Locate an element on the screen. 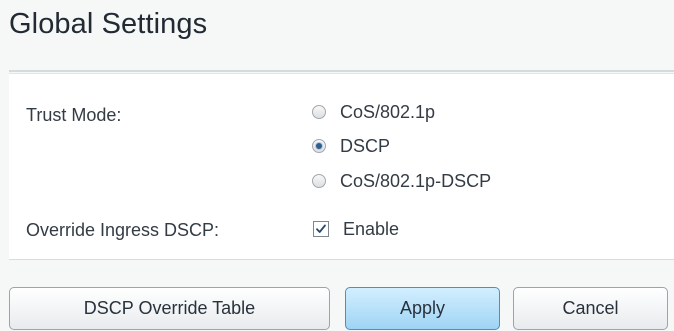 The height and width of the screenshot is (331, 674). override-ingress-enable-checkbox is located at coordinates (321, 229).